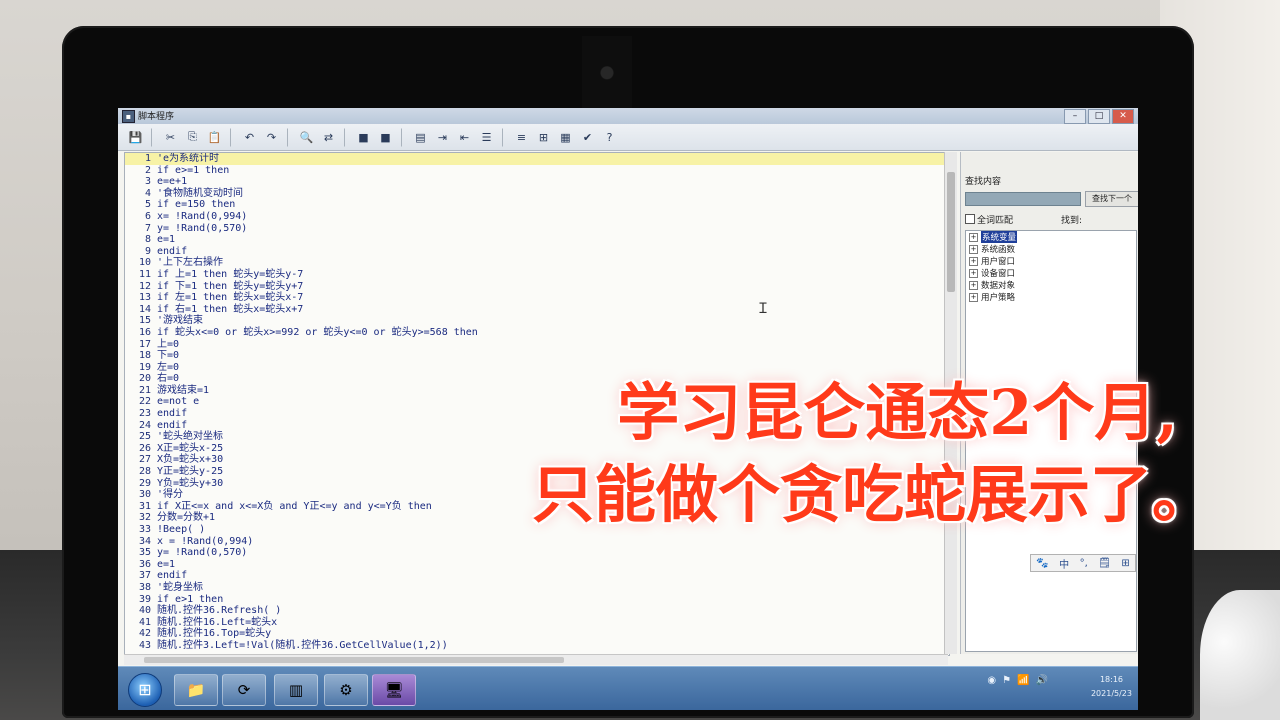 Image resolution: width=1280 pixels, height=720 pixels. I want to click on code-line: 7 y= !Rand(0,570), so click(537, 229).